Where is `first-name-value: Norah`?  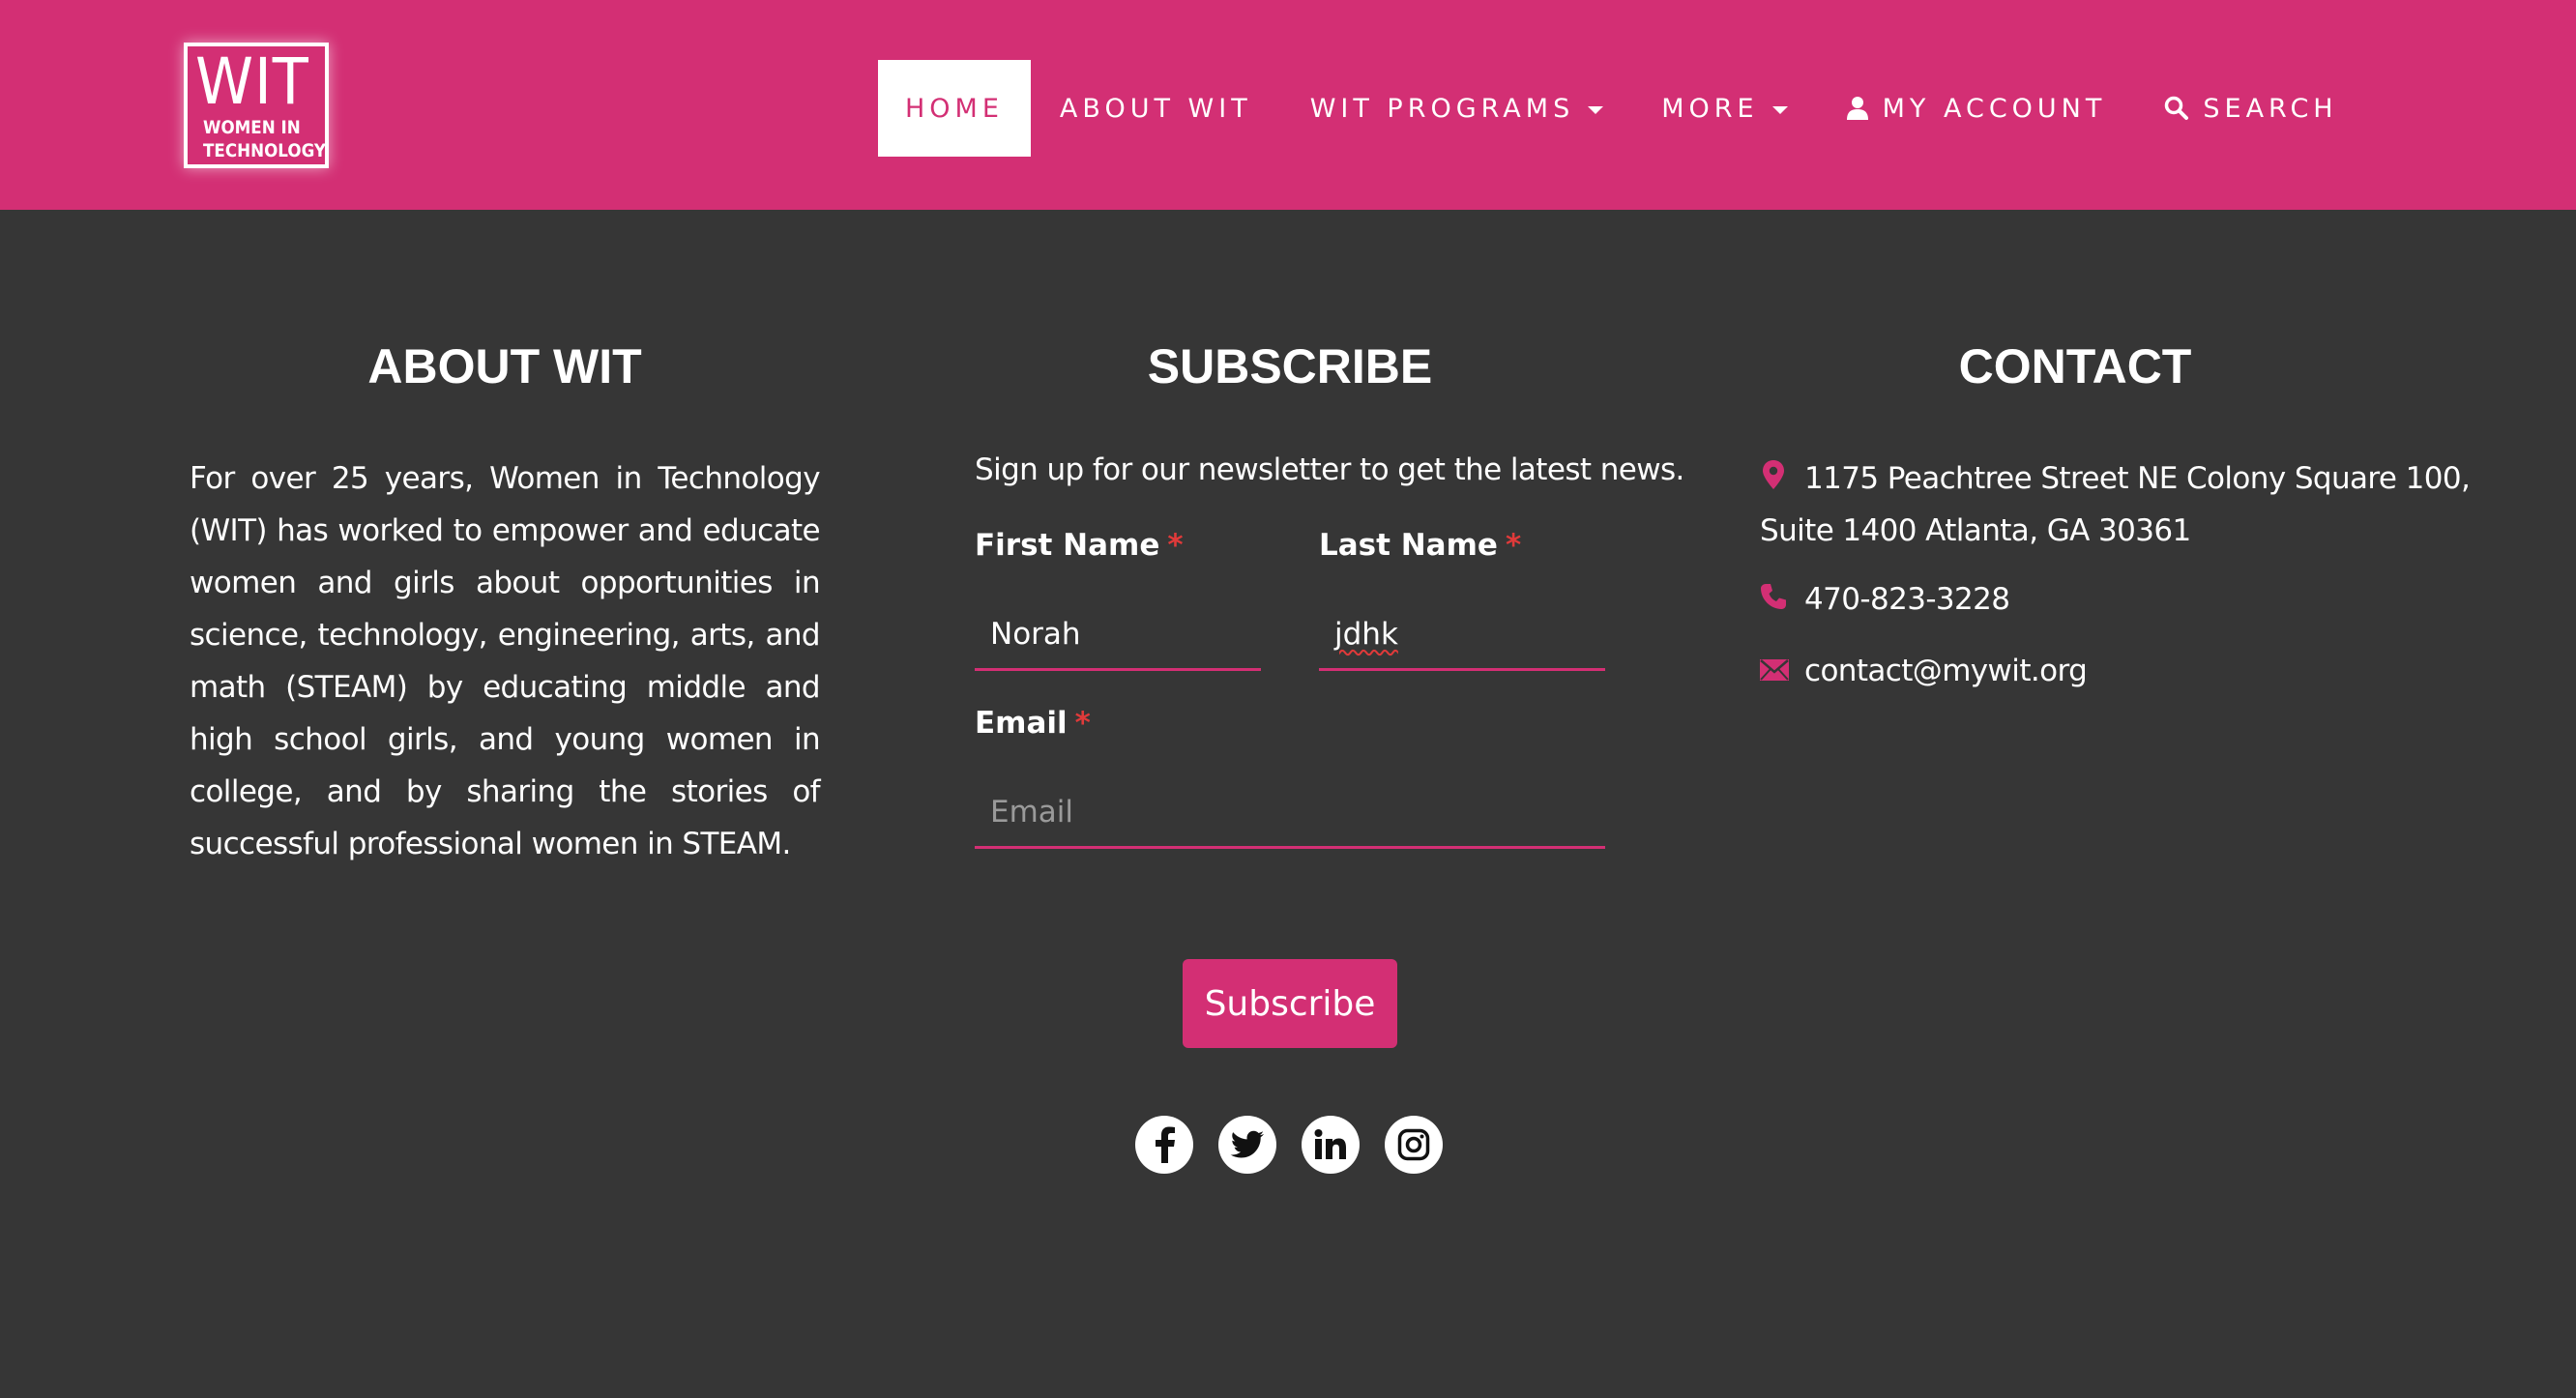
first-name-value: Norah is located at coordinates (1035, 634).